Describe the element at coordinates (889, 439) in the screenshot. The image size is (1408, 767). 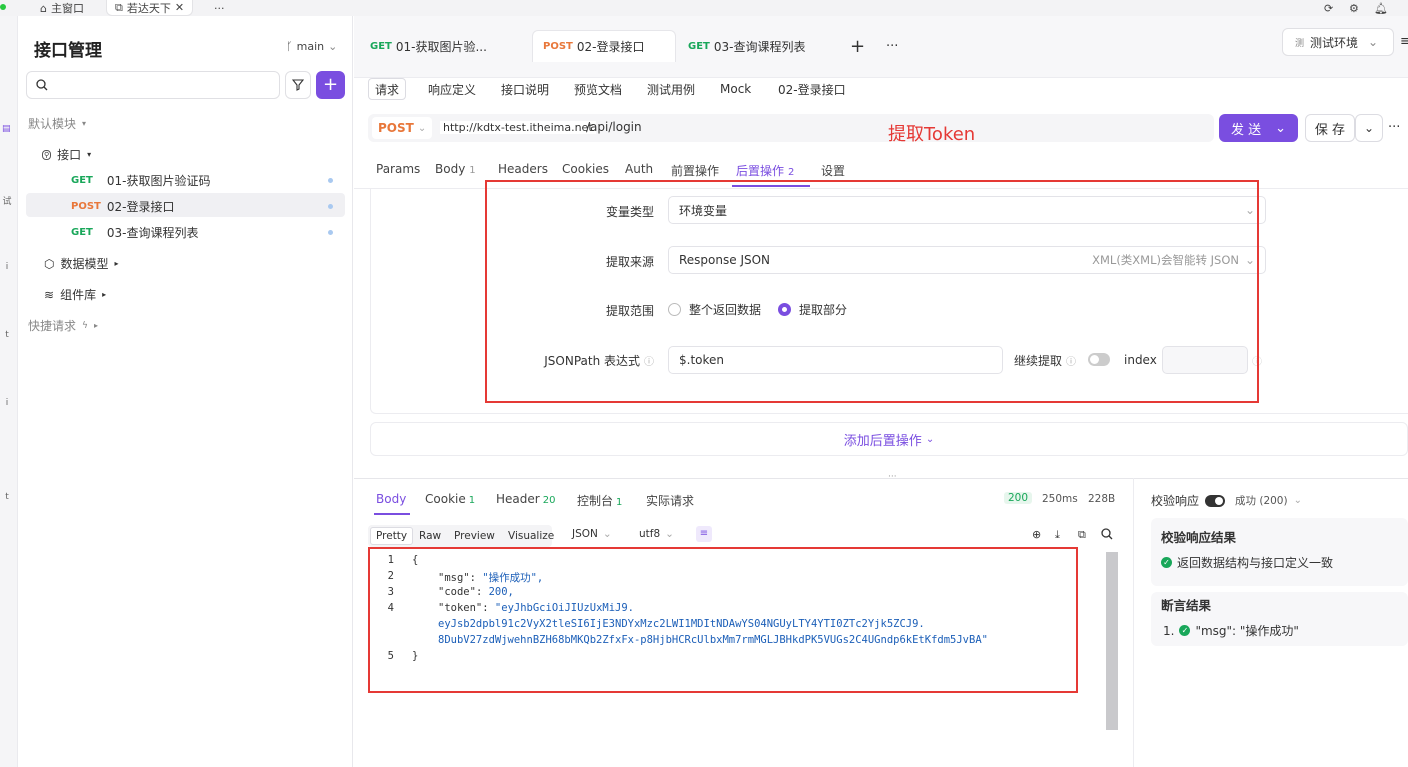
I see `add-post-op-button: 添加后置操作 ⌄` at that location.